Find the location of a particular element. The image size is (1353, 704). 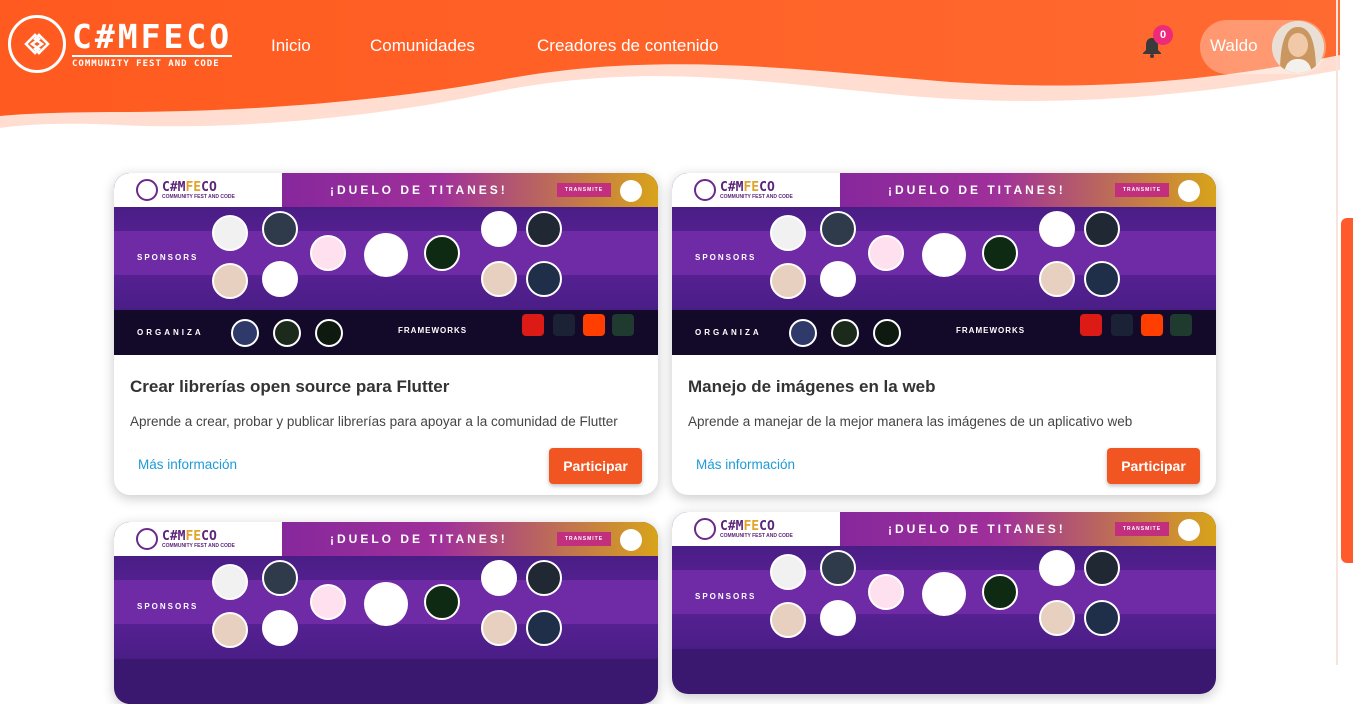

brand-subtitle: COMMUNITY FEST AND CODE is located at coordinates (152, 62).